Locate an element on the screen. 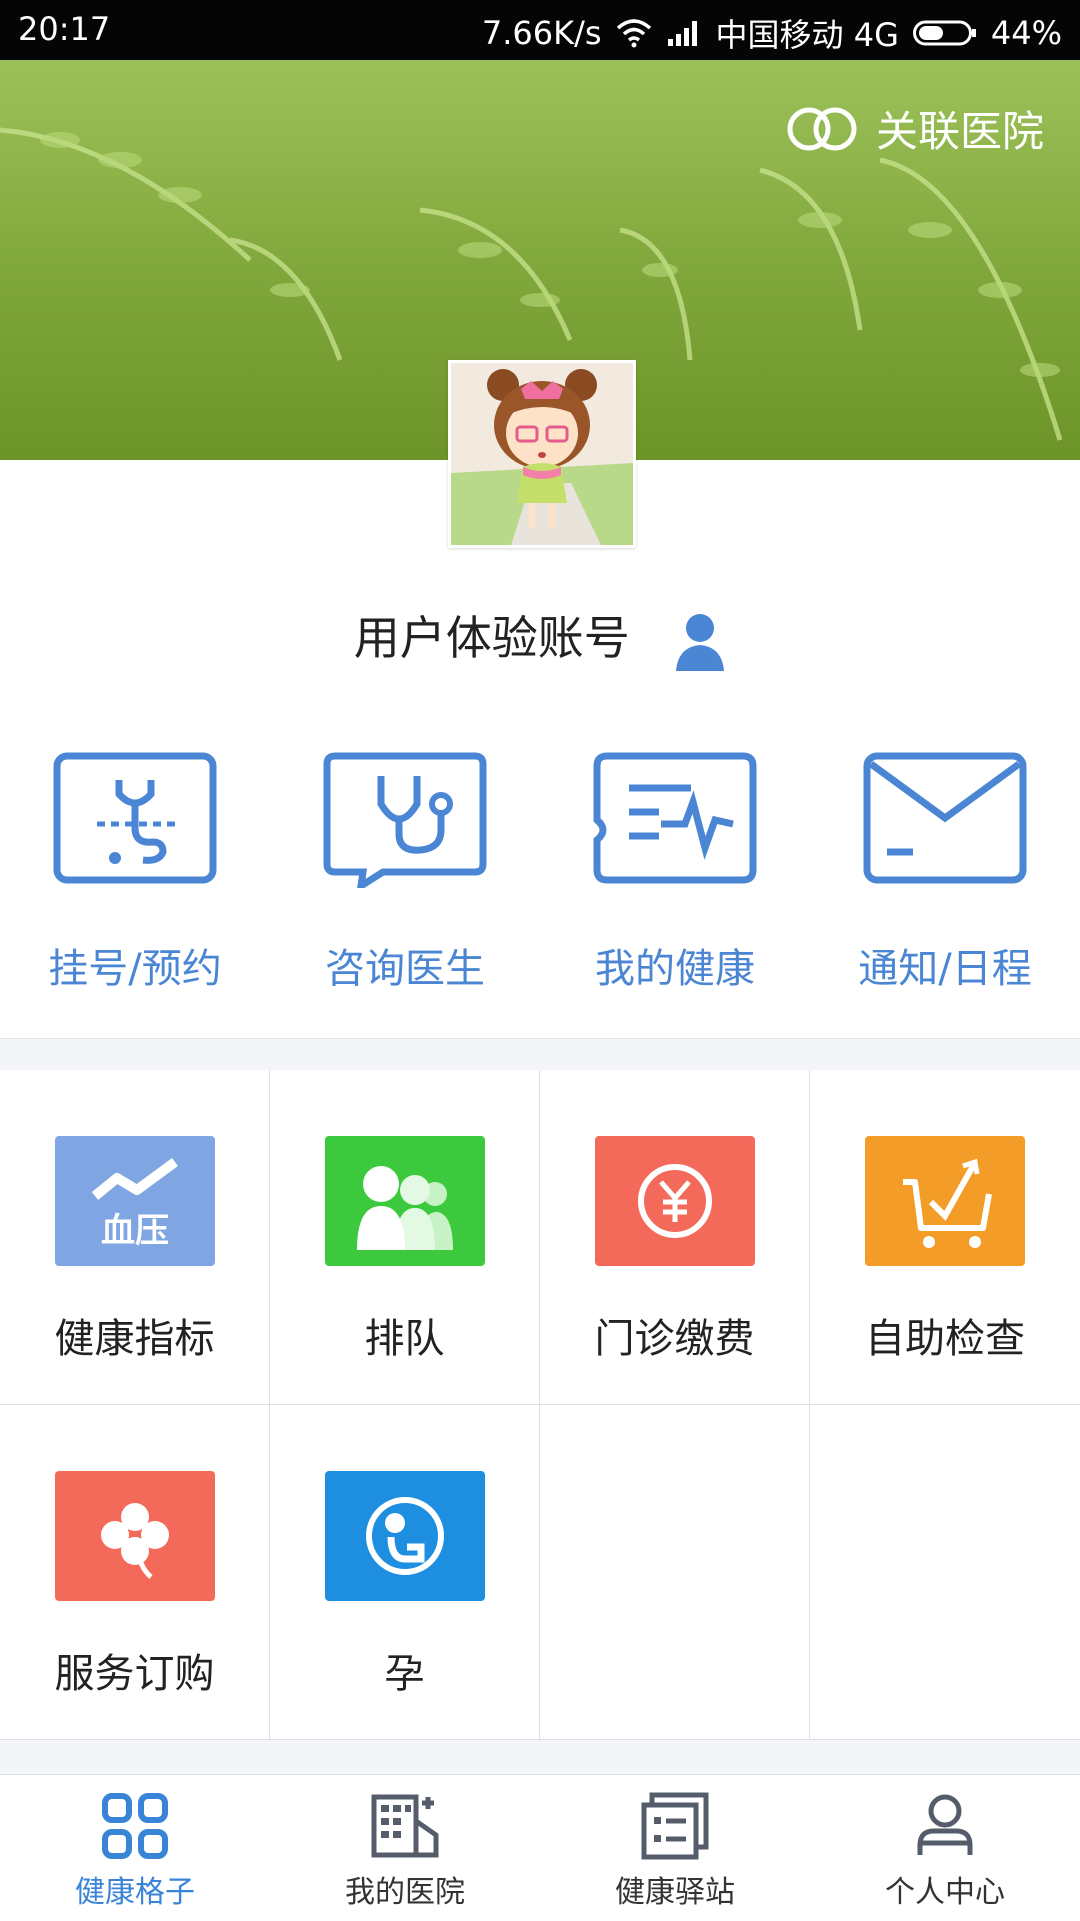 The width and height of the screenshot is (1080, 1921). grid-item-label: 服务订购 is located at coordinates (134, 1674).